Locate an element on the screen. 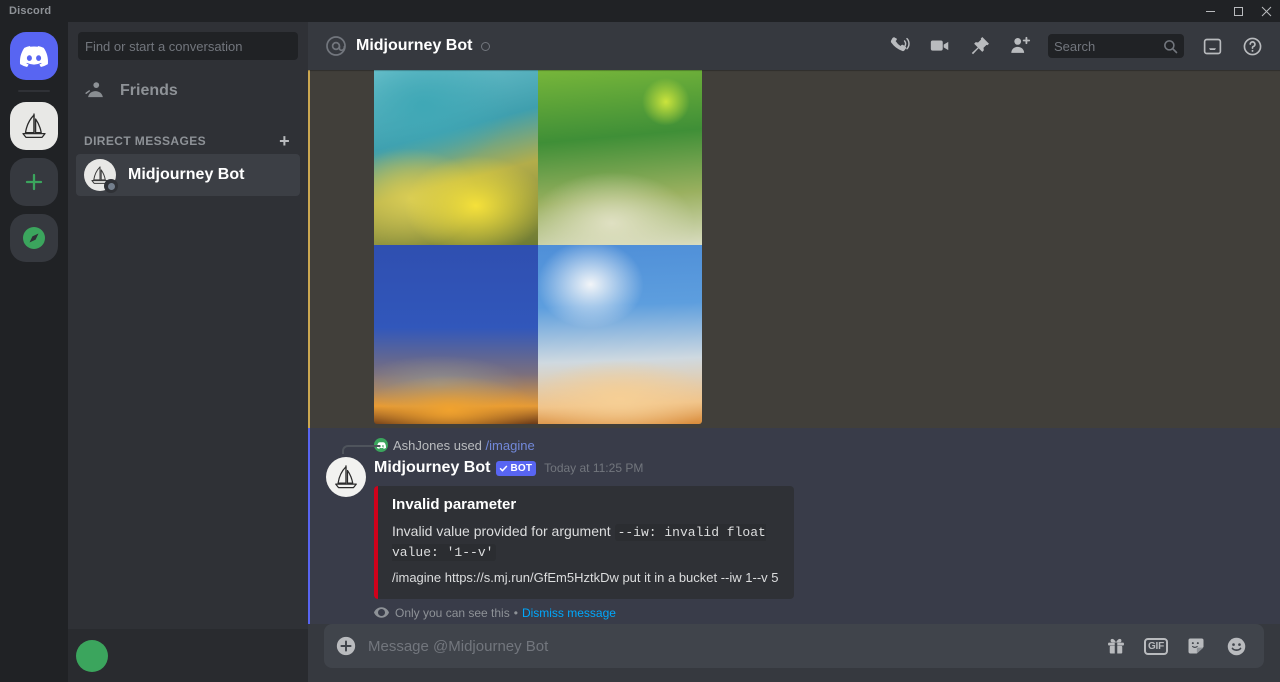 This screenshot has width=1280, height=682. gif-icon: GIF is located at coordinates (1156, 646).